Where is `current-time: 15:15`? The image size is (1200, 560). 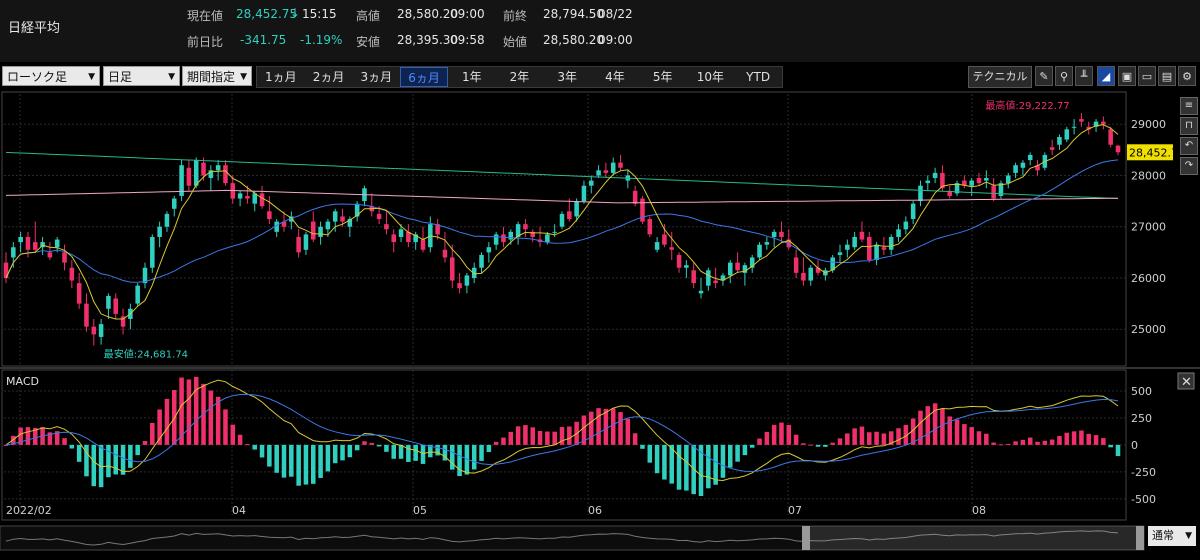
current-time: 15:15 is located at coordinates (319, 14).